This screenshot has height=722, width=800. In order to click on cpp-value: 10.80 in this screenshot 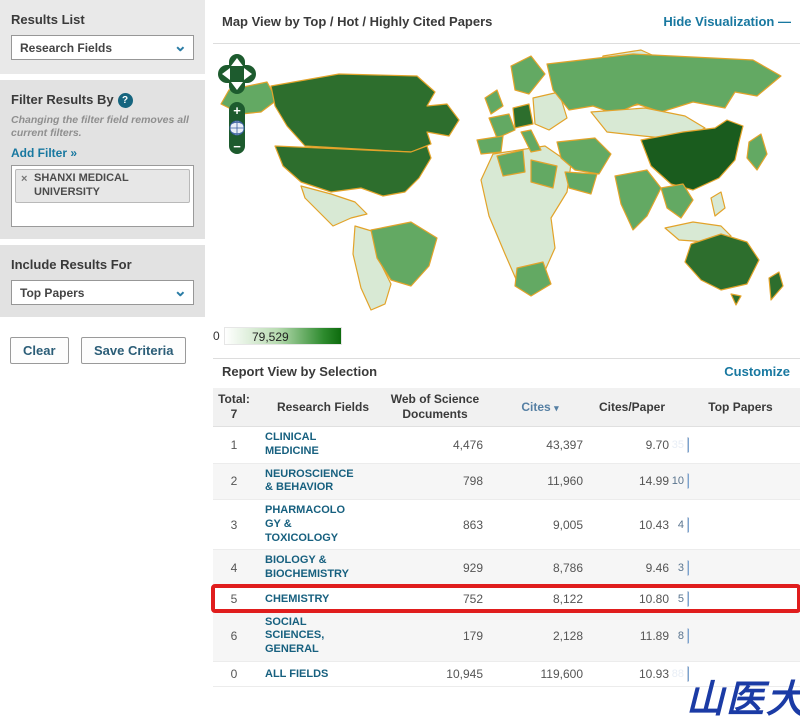, I will do `click(653, 598)`.